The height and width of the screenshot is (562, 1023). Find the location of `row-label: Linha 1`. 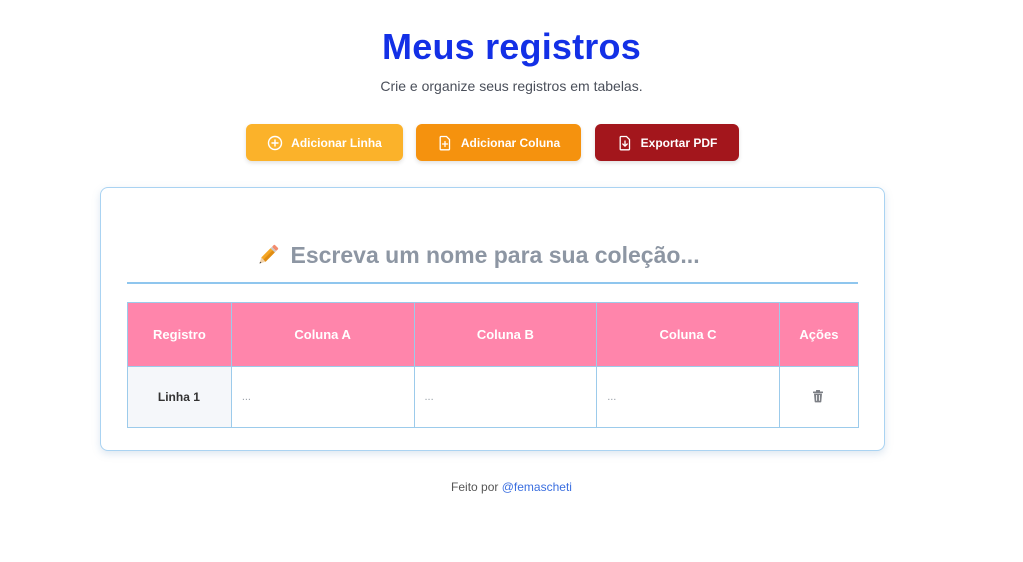

row-label: Linha 1 is located at coordinates (179, 397).